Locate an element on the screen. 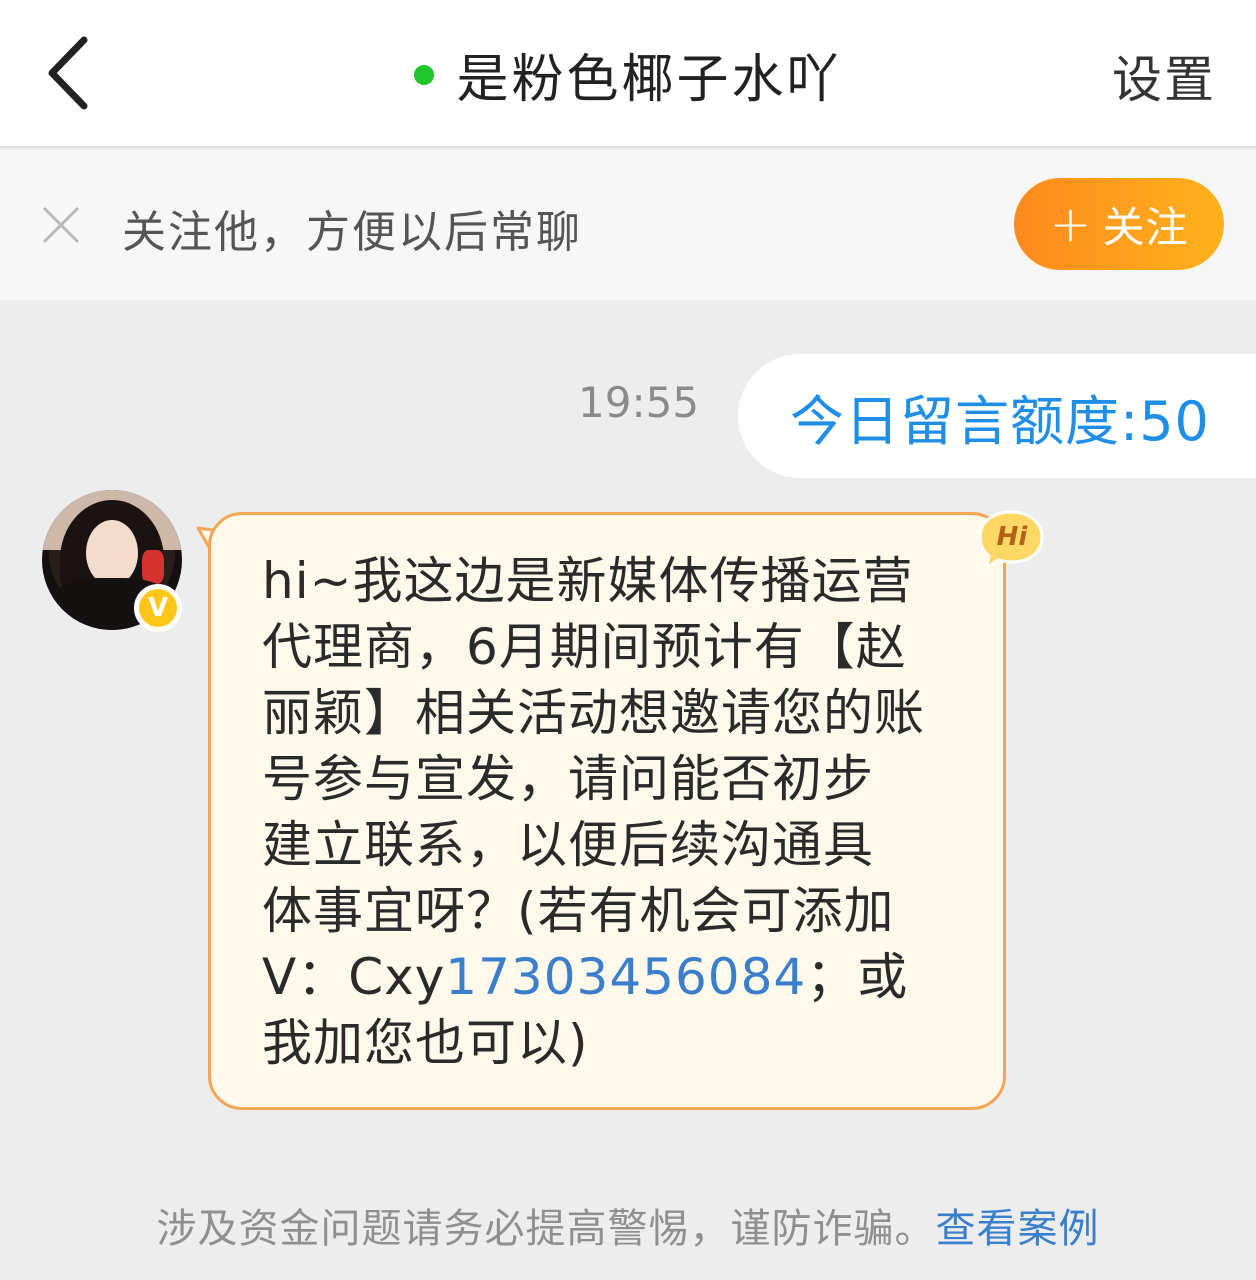 This screenshot has width=1256, height=1280. follow-button: + 关注 is located at coordinates (1119, 224).